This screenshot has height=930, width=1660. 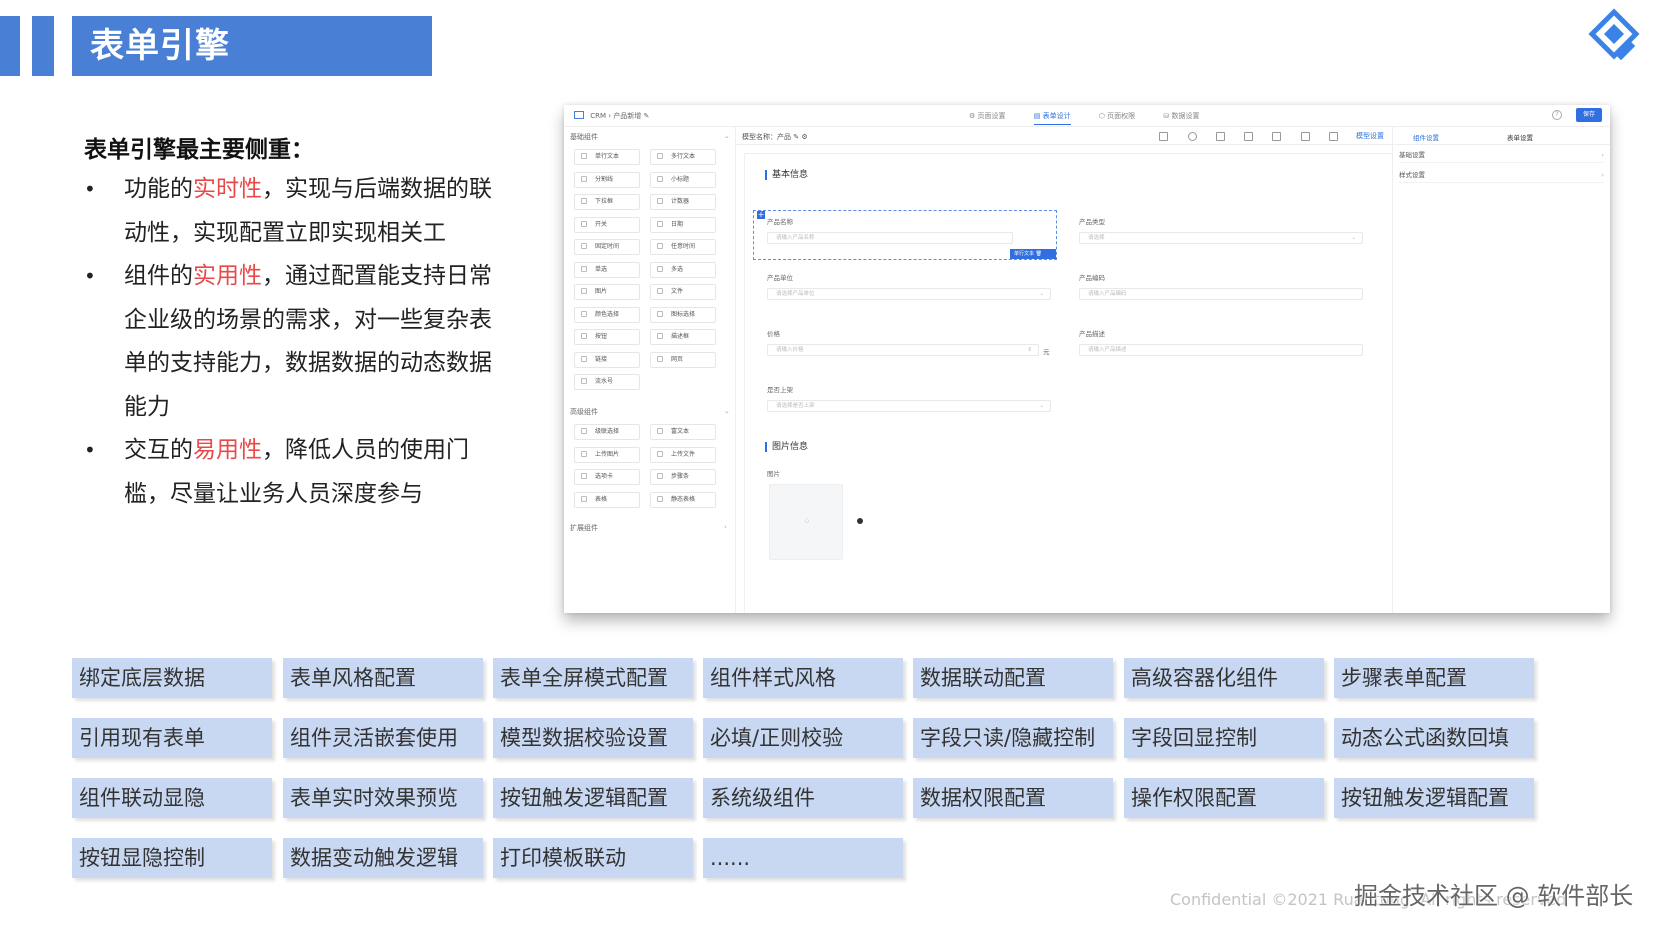 I want to click on palette-component: 描述框, so click(x=683, y=337).